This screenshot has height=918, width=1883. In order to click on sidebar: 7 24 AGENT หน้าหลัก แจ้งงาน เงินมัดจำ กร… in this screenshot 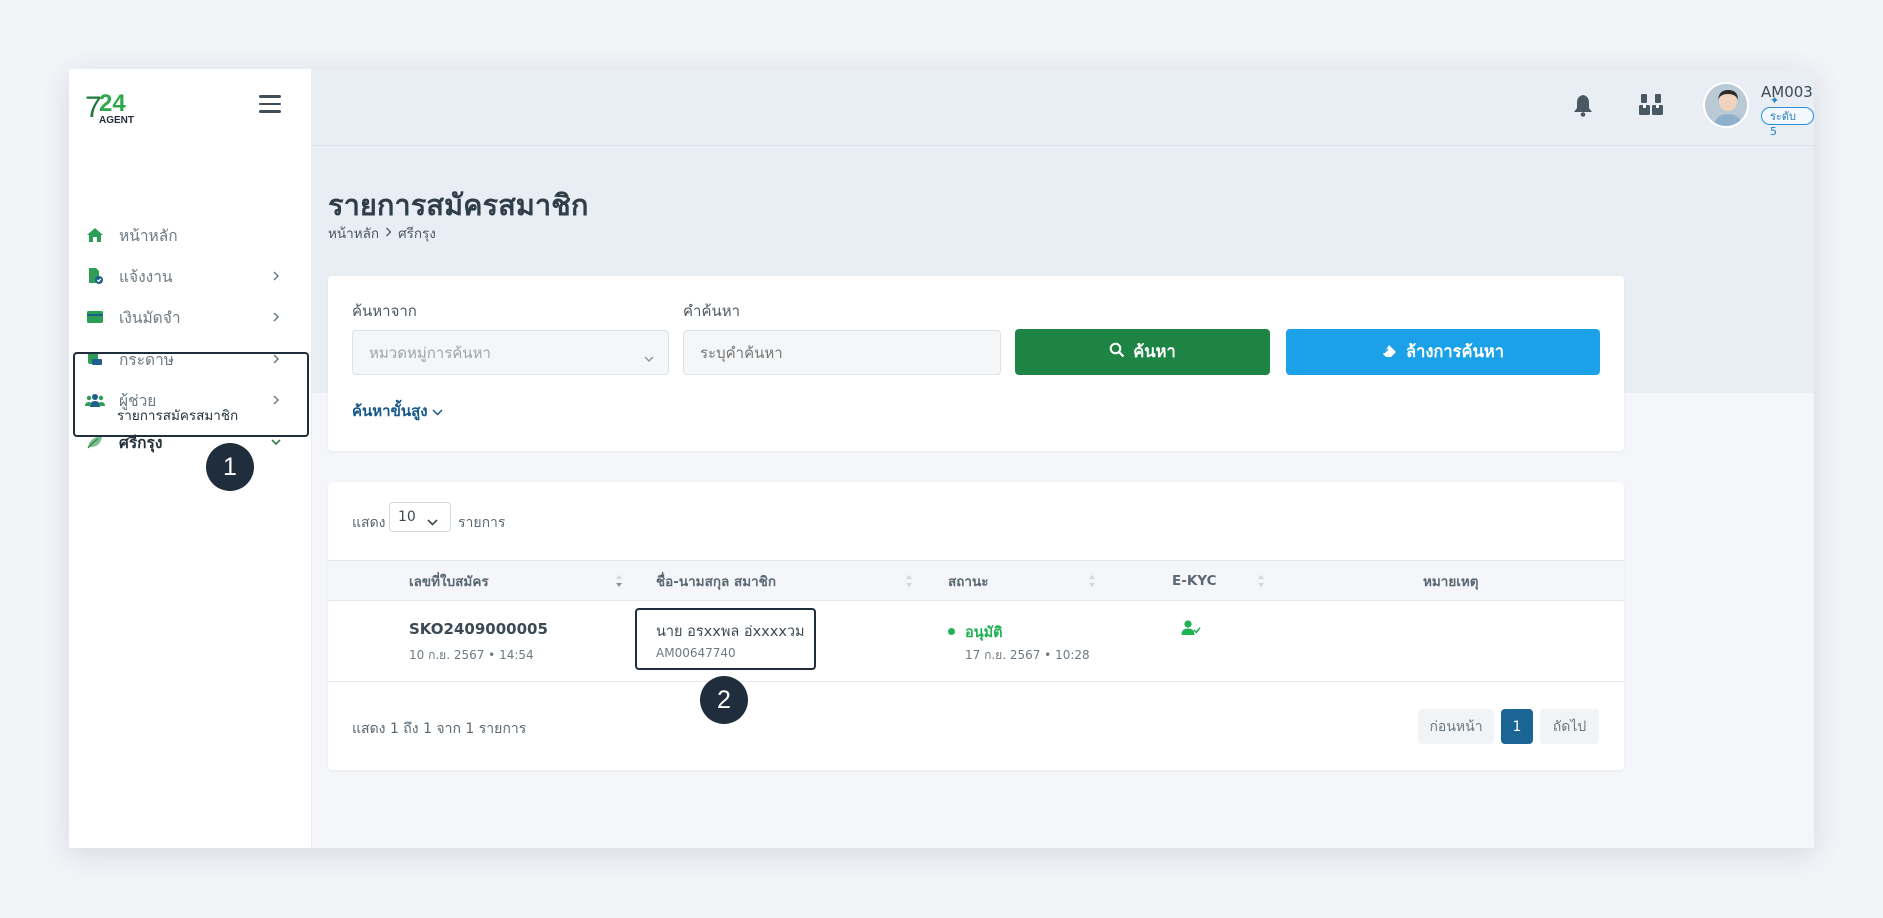, I will do `click(190, 458)`.